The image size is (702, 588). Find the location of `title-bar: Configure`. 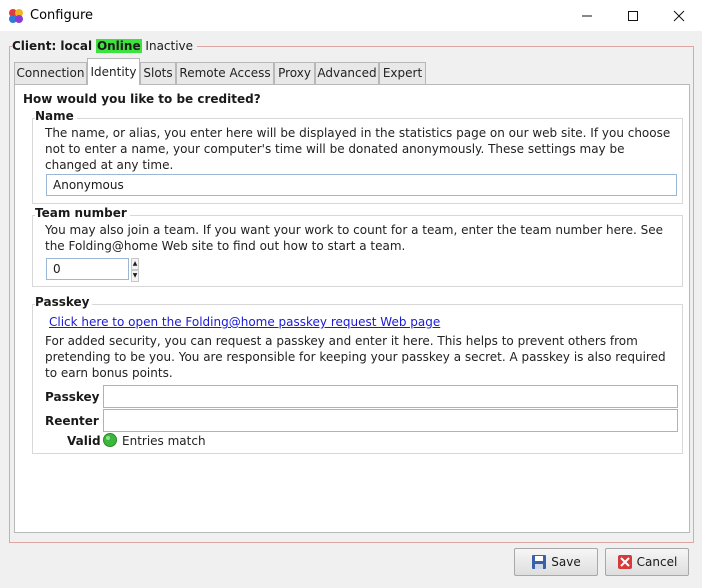

title-bar: Configure is located at coordinates (351, 15).